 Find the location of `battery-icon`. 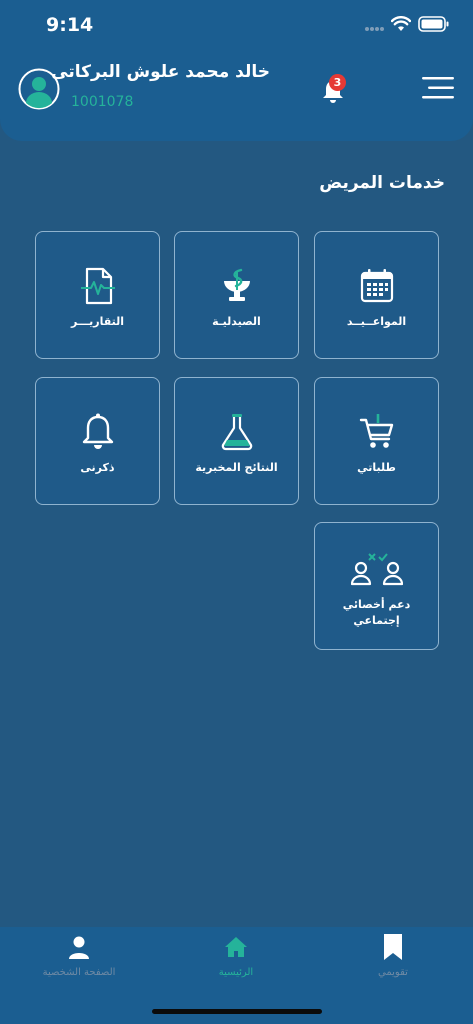

battery-icon is located at coordinates (433, 24).